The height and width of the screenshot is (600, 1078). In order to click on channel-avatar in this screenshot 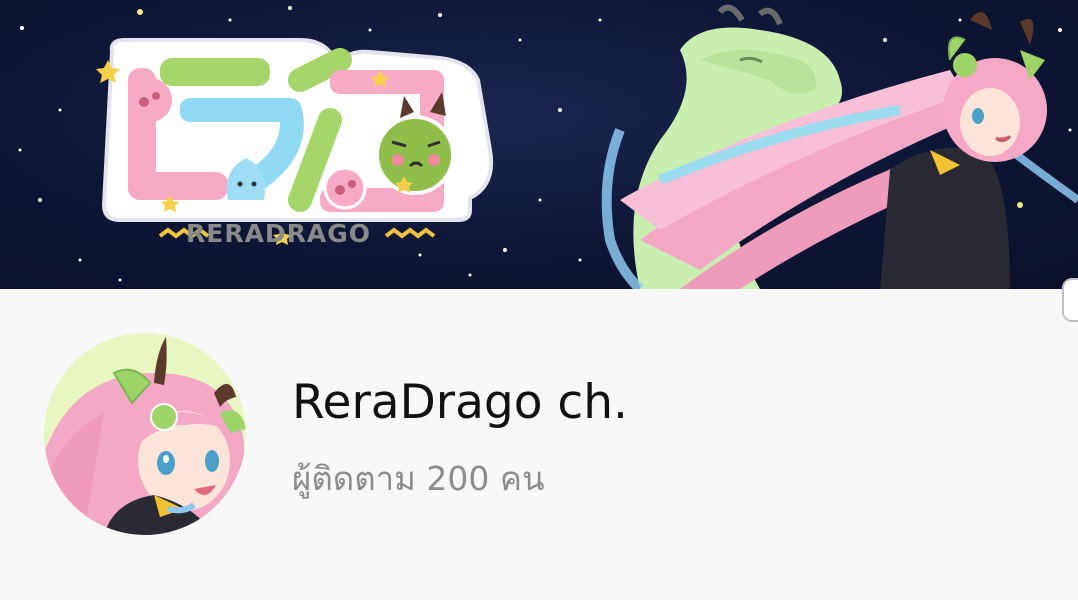, I will do `click(145, 434)`.